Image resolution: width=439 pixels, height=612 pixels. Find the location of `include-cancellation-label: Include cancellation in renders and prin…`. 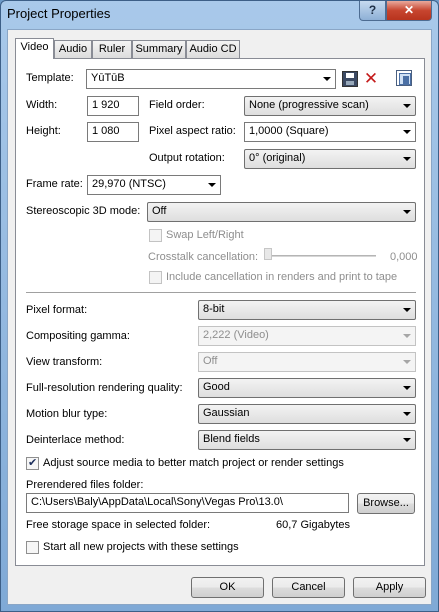

include-cancellation-label: Include cancellation in renders and prin… is located at coordinates (282, 277).